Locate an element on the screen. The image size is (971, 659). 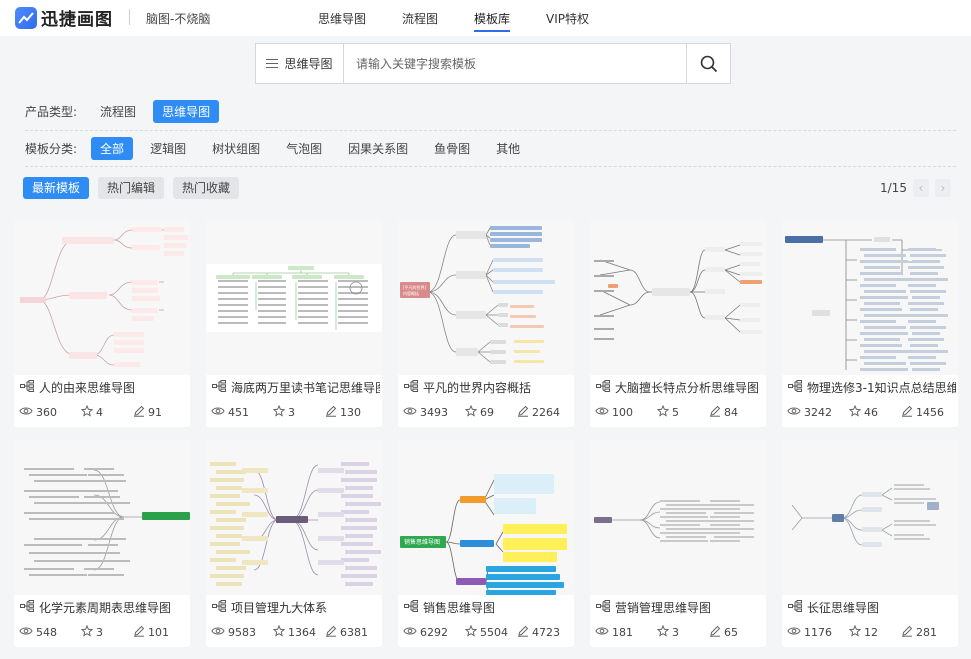
template-title: 平凡的世界内容概括 is located at coordinates (488, 387).